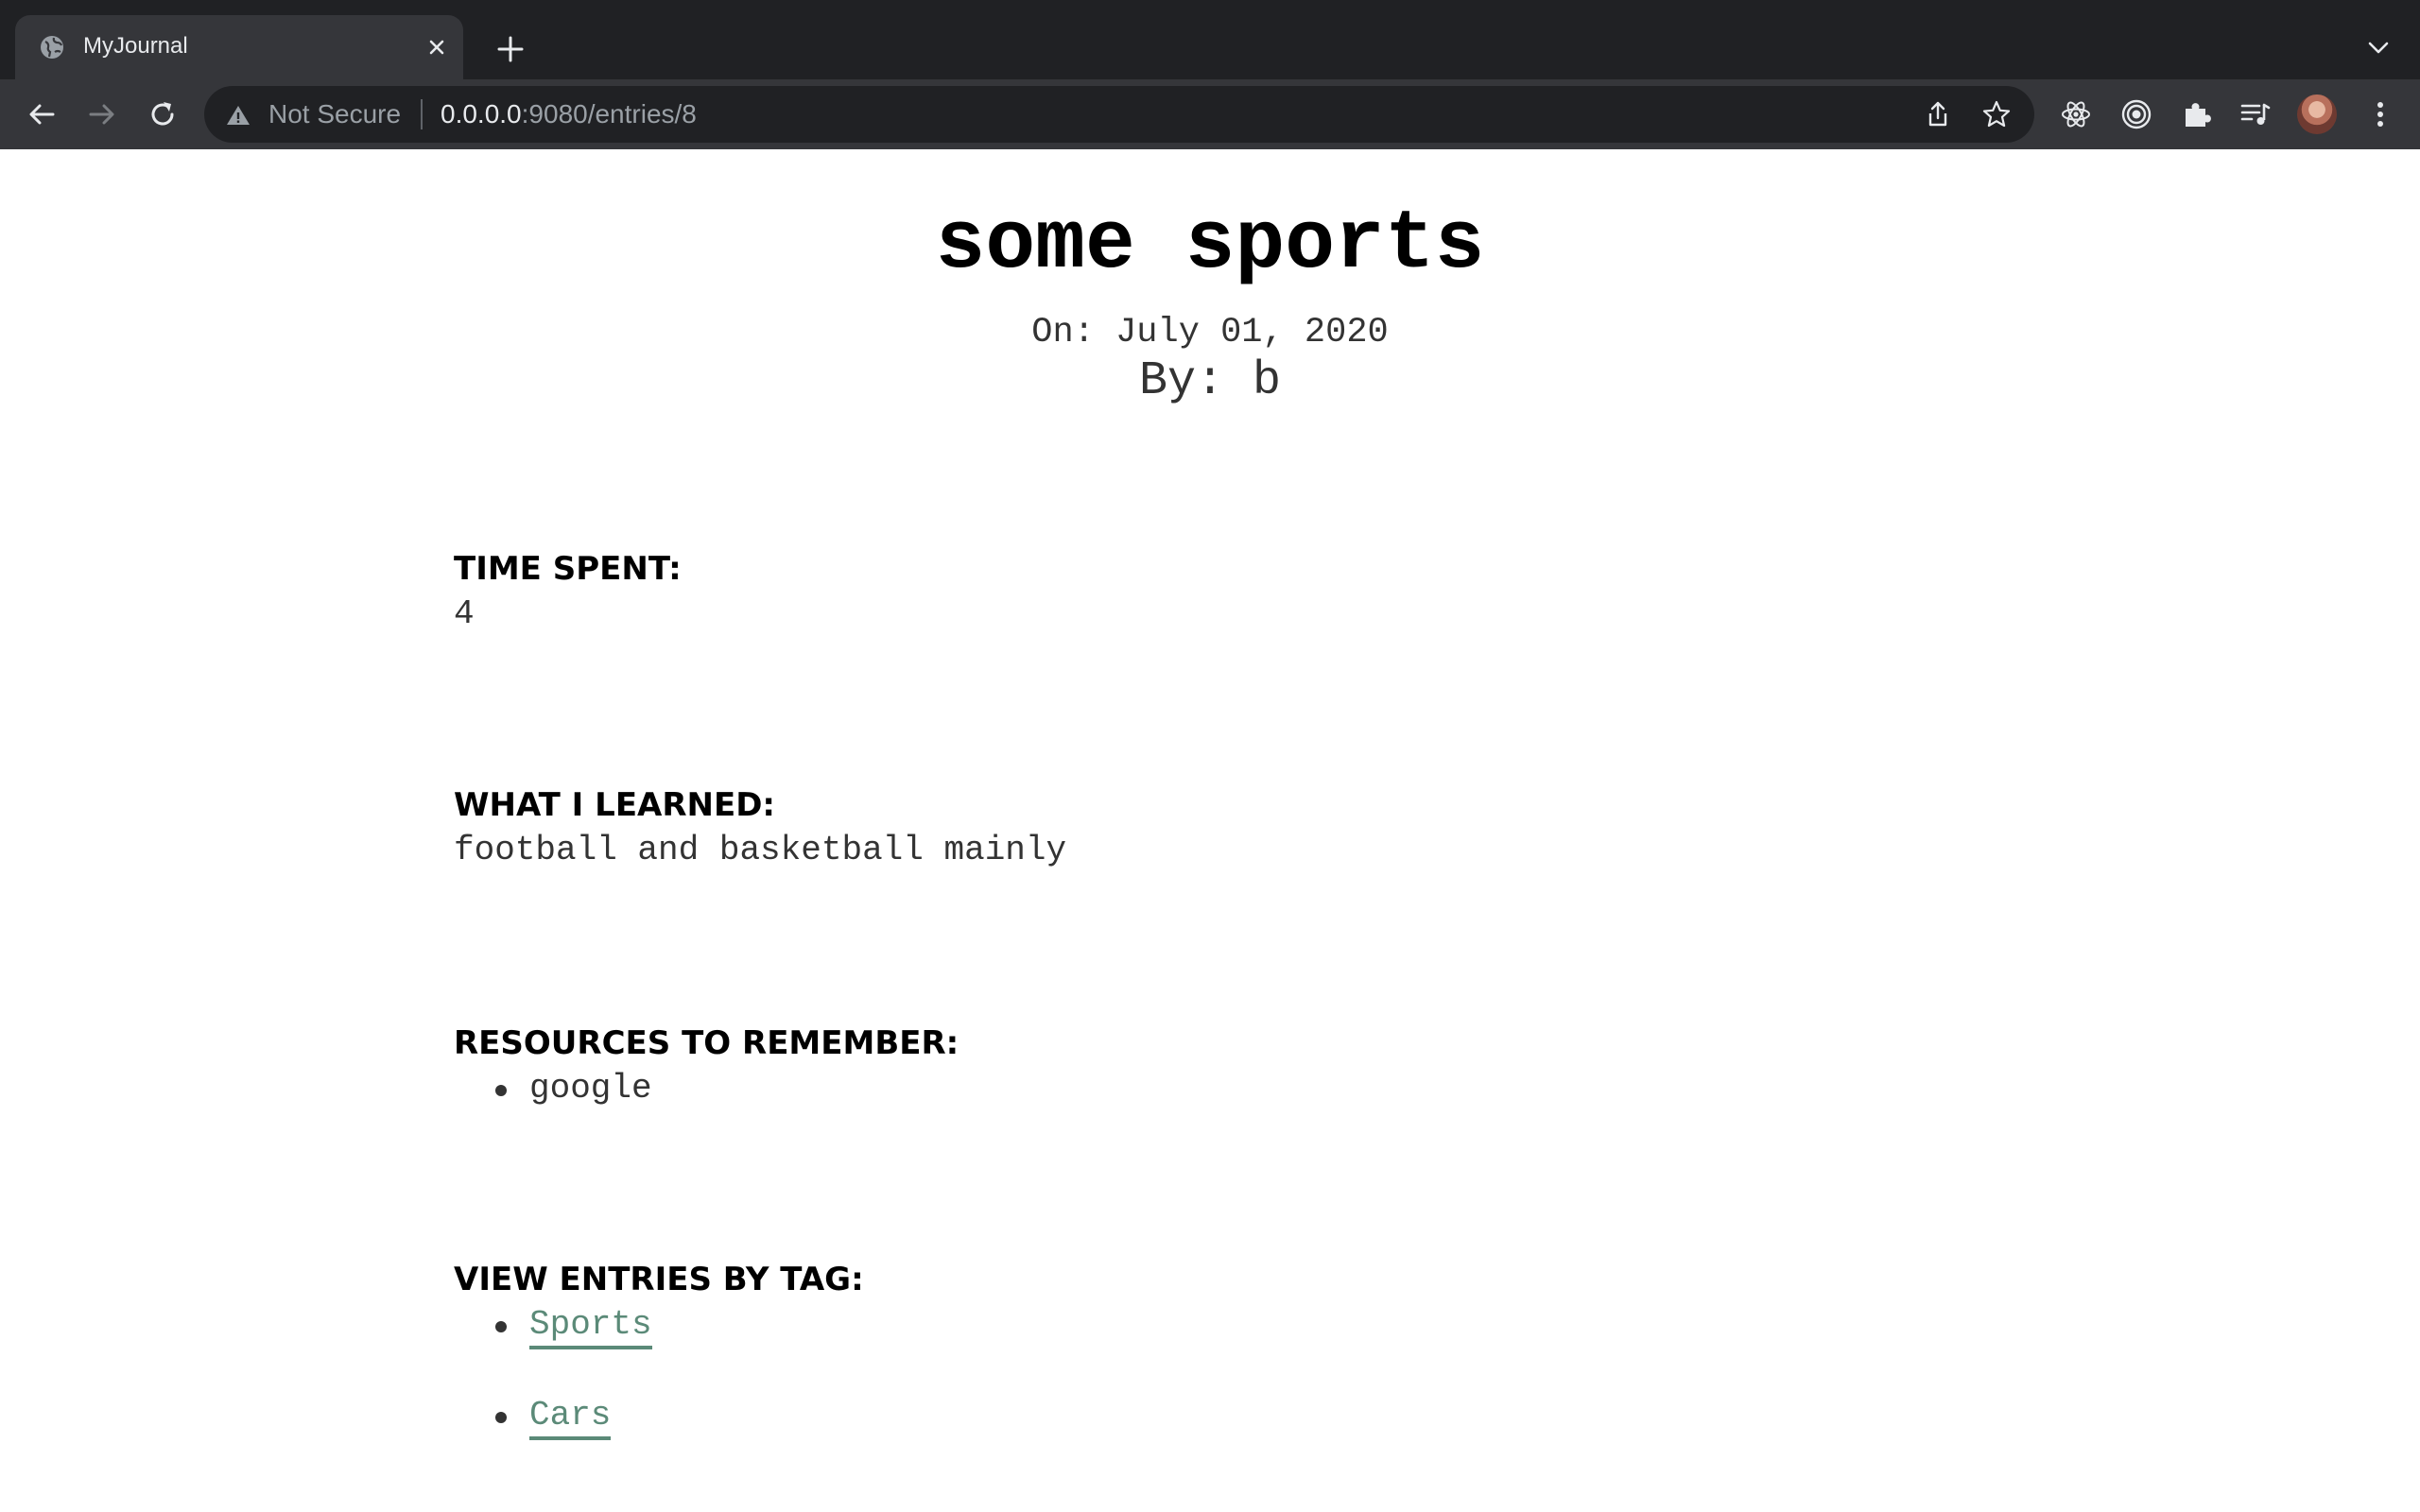 This screenshot has width=2420, height=1512. Describe the element at coordinates (1210, 381) in the screenshot. I see `entry-author: By: b` at that location.